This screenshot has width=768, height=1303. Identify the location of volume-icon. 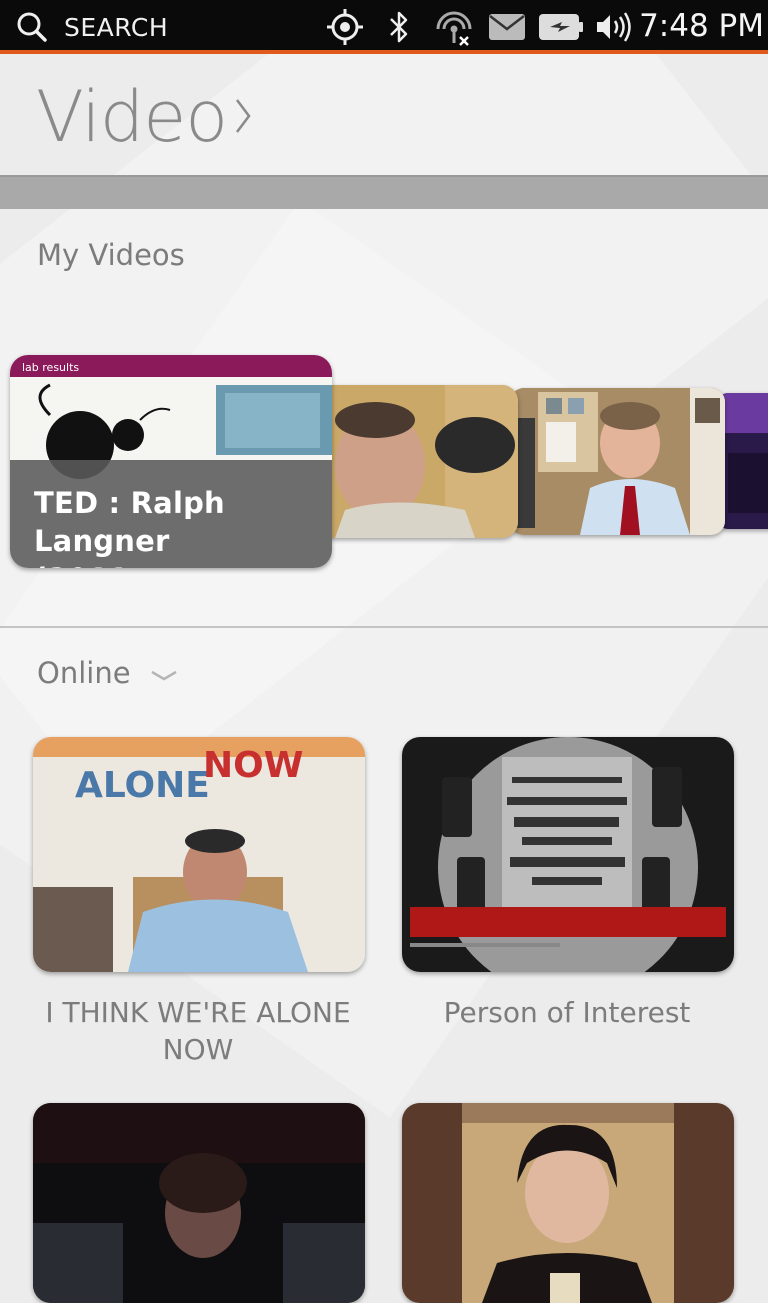
(614, 27).